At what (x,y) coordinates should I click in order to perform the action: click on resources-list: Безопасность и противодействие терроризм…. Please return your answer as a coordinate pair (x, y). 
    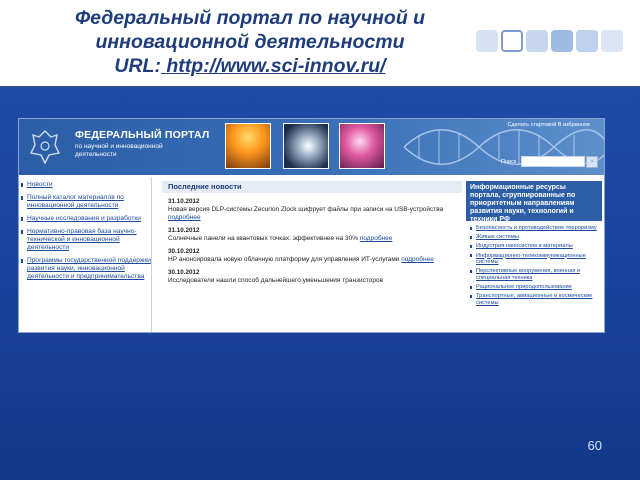
    Looking at the image, I should click on (534, 266).